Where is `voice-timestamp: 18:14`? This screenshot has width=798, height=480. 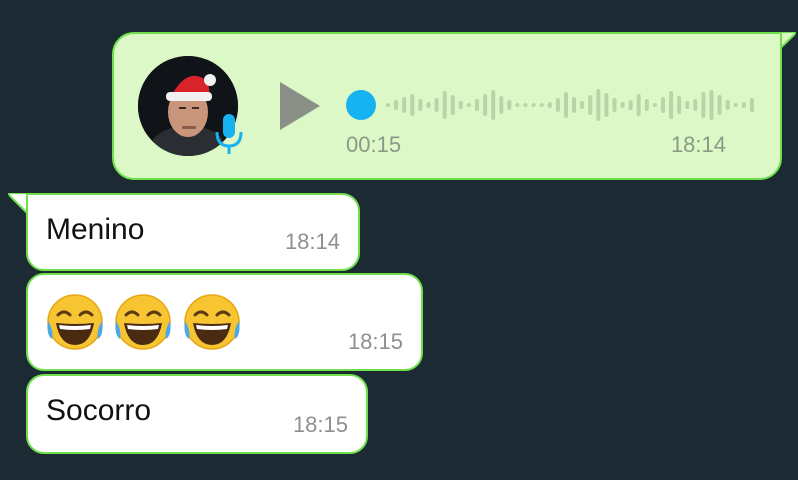
voice-timestamp: 18:14 is located at coordinates (698, 144).